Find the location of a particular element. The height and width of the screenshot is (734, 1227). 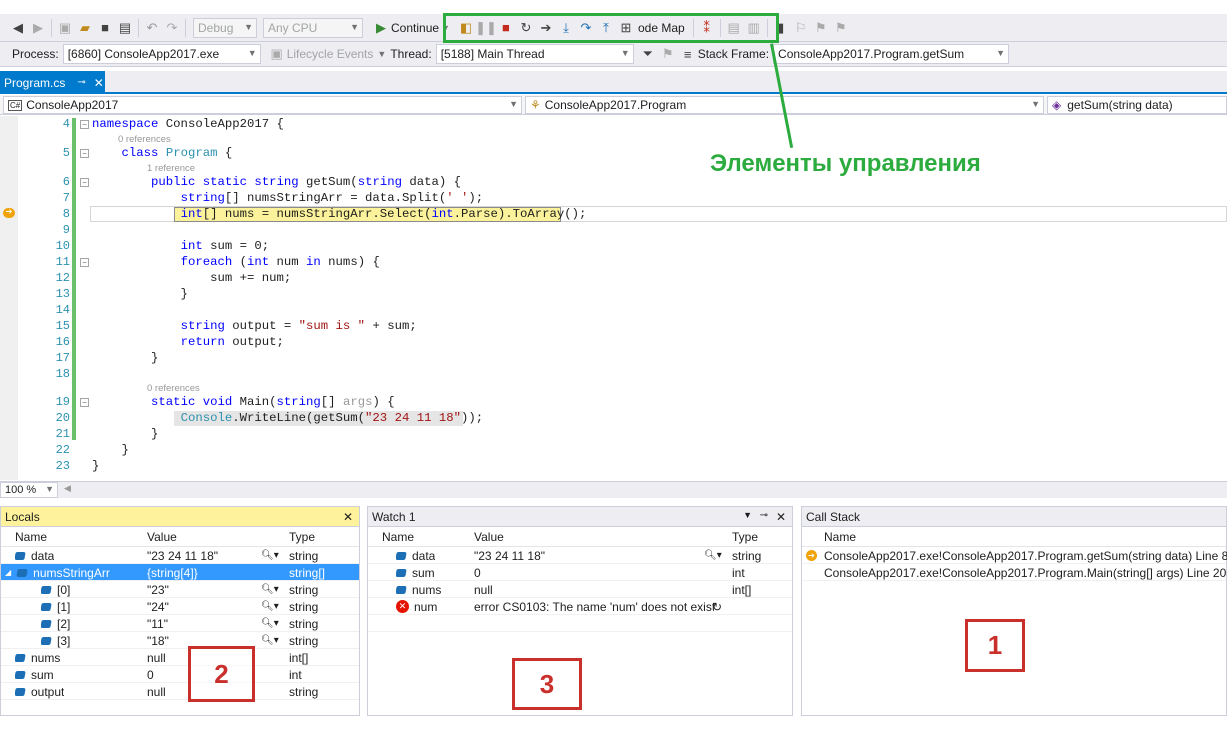

pane-title: Watch 1 is located at coordinates (394, 516).